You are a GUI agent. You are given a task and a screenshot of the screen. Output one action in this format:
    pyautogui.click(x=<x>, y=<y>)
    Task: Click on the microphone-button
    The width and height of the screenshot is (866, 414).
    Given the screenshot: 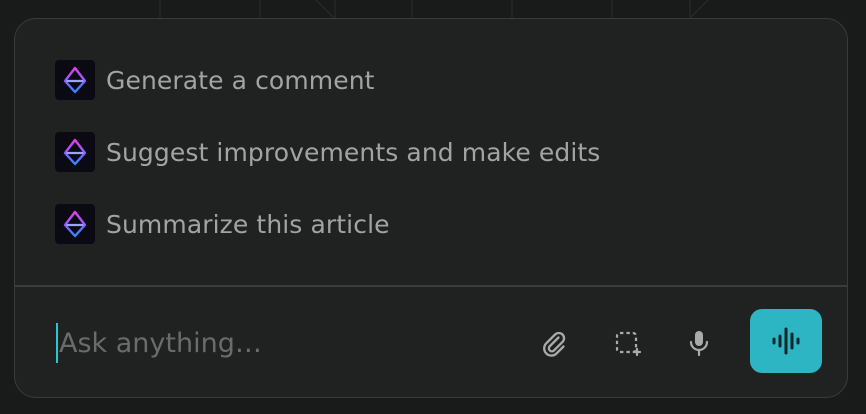 What is the action you would take?
    pyautogui.click(x=699, y=343)
    